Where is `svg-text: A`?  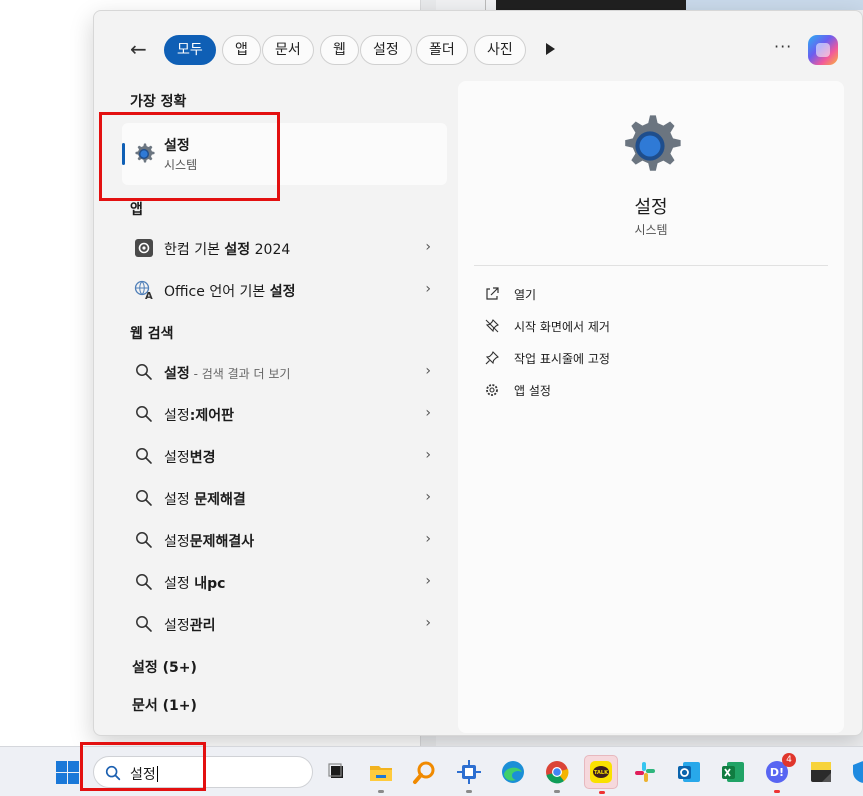 svg-text: A is located at coordinates (149, 295).